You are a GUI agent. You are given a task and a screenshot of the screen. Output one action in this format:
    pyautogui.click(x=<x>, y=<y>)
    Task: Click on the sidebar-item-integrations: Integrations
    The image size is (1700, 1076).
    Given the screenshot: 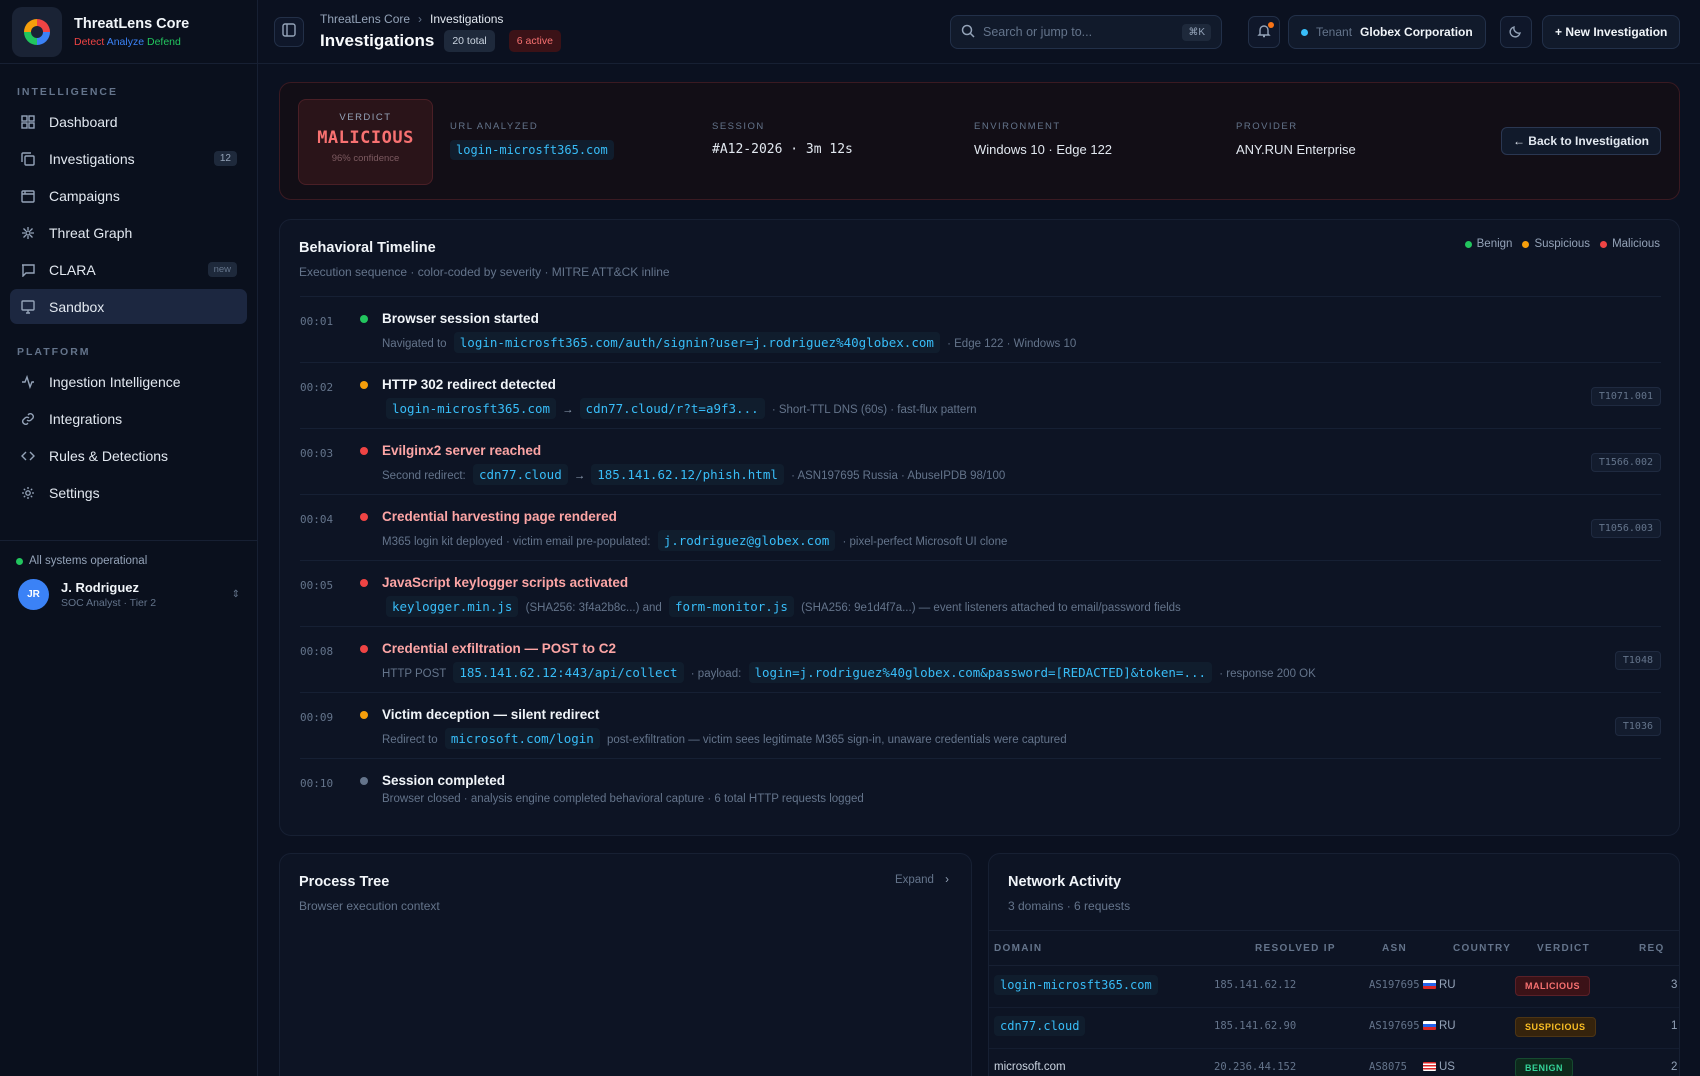 What is the action you would take?
    pyautogui.click(x=128, y=418)
    